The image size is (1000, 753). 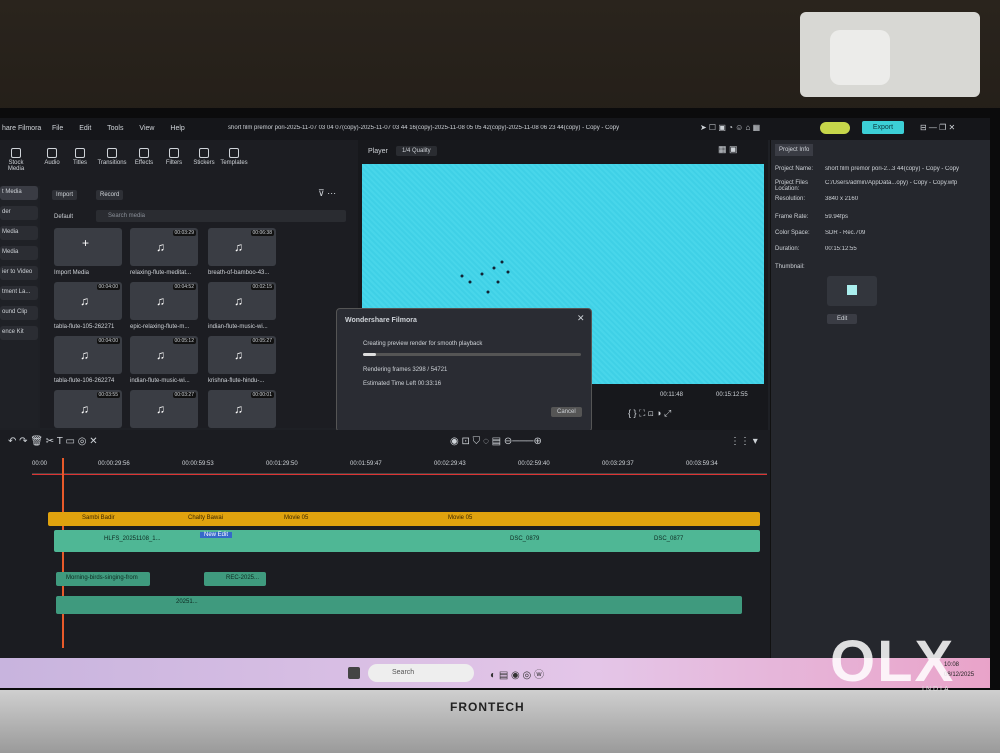 I want to click on nav-project-media: t Media, so click(x=19, y=193).